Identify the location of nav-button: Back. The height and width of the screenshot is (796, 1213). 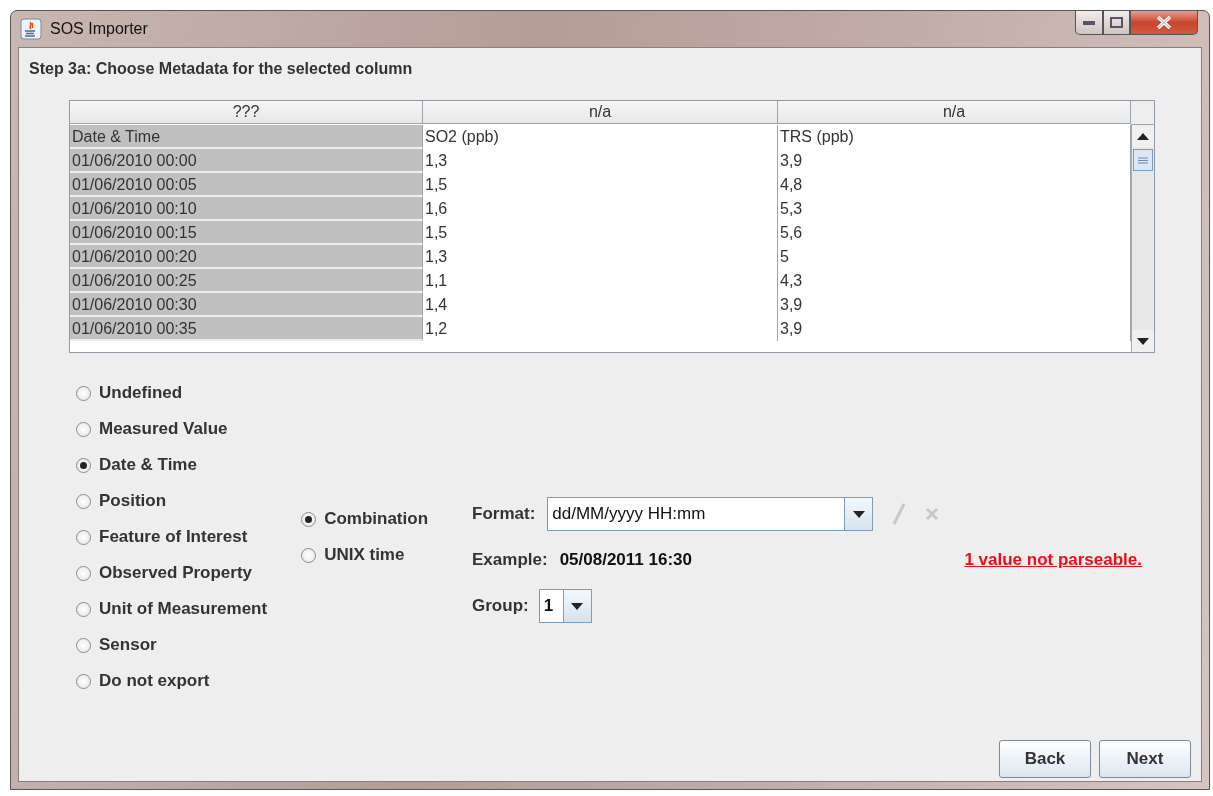
(1045, 759).